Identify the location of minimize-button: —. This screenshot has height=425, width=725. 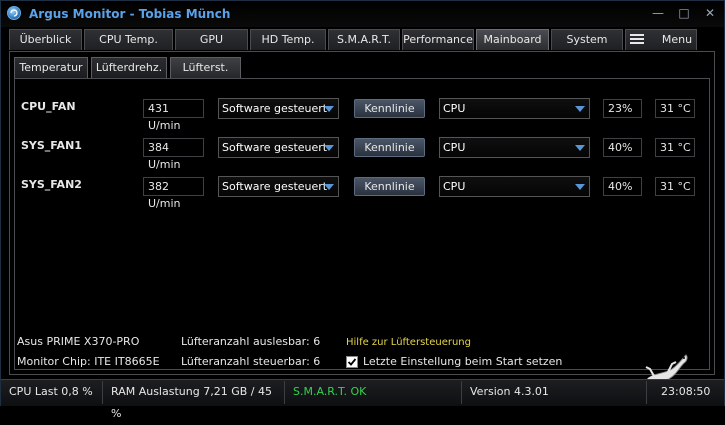
(658, 13).